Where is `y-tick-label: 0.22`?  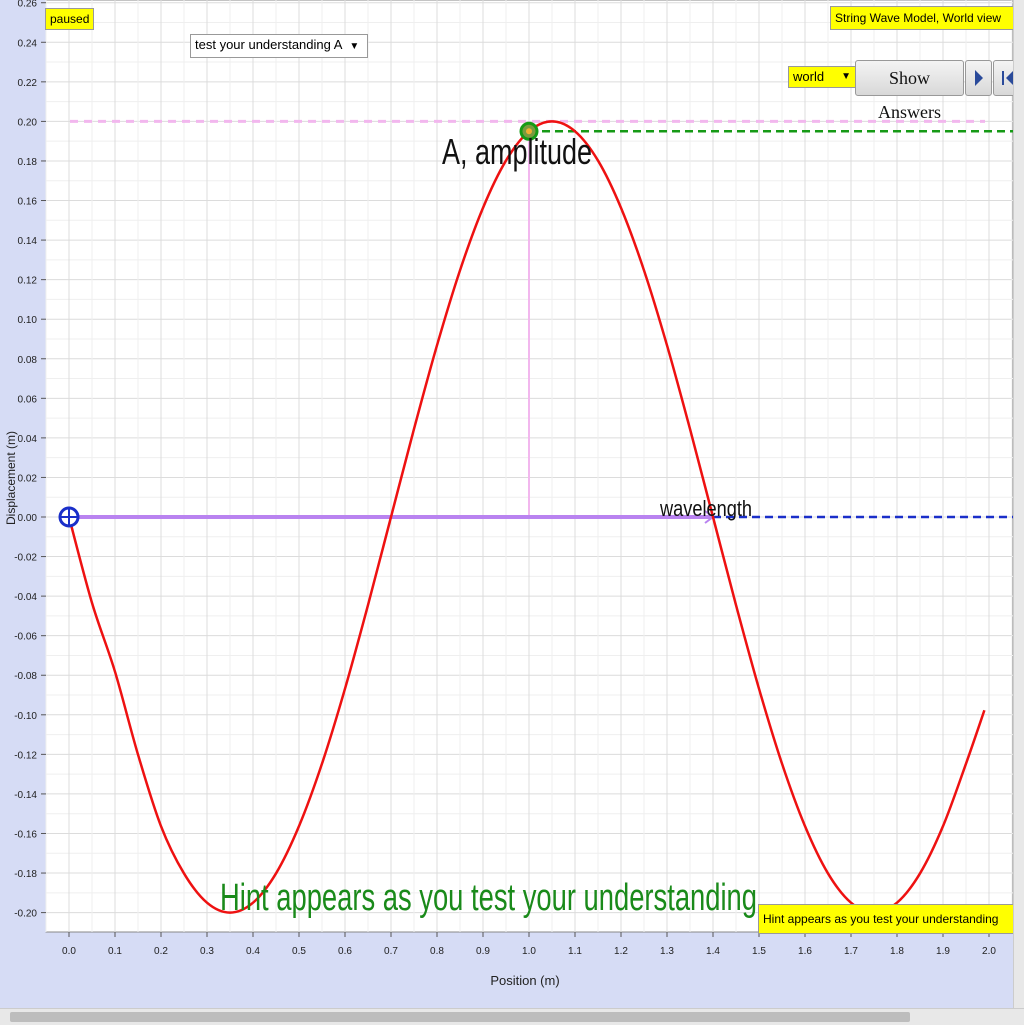 y-tick-label: 0.22 is located at coordinates (28, 83).